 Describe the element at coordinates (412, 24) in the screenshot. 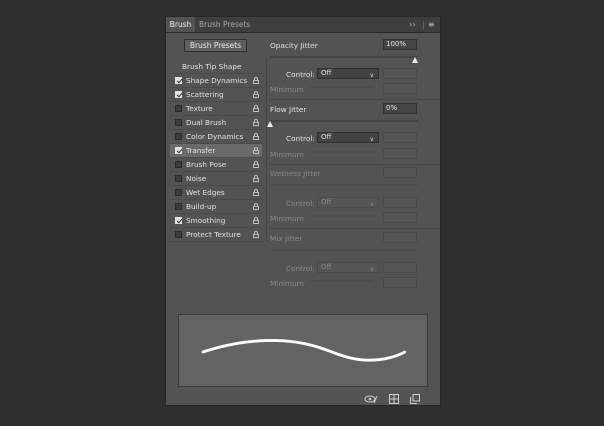

I see `double-chevron-right-icon: ››` at that location.